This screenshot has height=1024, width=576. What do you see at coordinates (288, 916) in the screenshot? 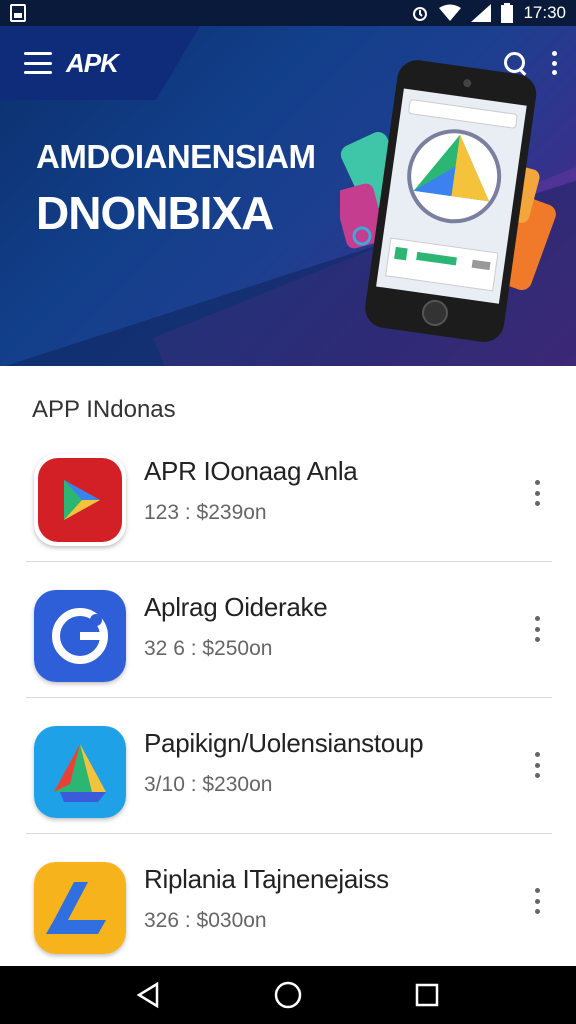
I see `app-list-item: Riplania ITajnenejaiss 326 : $030on` at bounding box center [288, 916].